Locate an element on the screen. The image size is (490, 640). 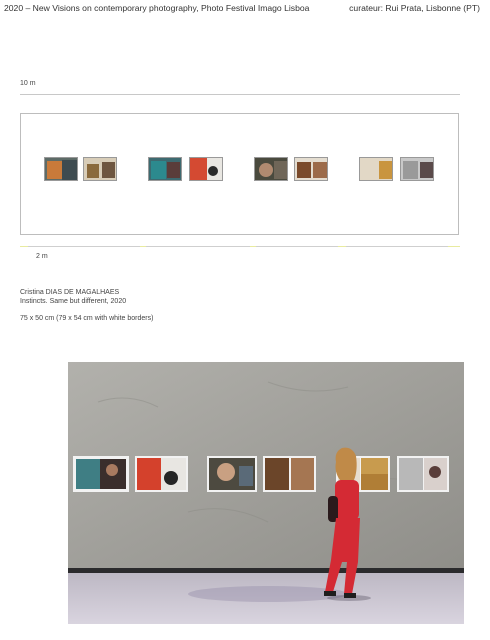
header-curator: curateur: Rui Prata, Lisbonne (PT) is located at coordinates (414, 8).